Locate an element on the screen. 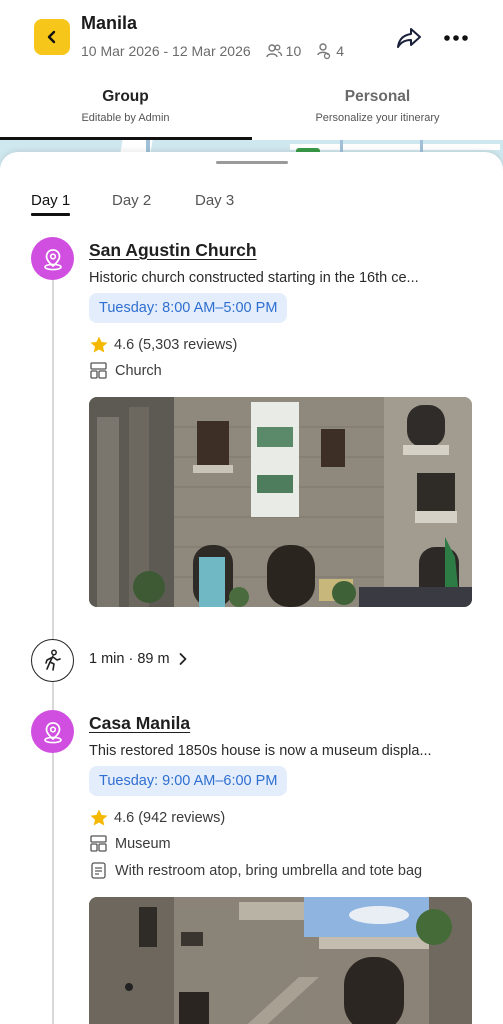 The width and height of the screenshot is (503, 1024). opening-hours: Tuesday: 9:00 AM–6:00 PM is located at coordinates (188, 781).